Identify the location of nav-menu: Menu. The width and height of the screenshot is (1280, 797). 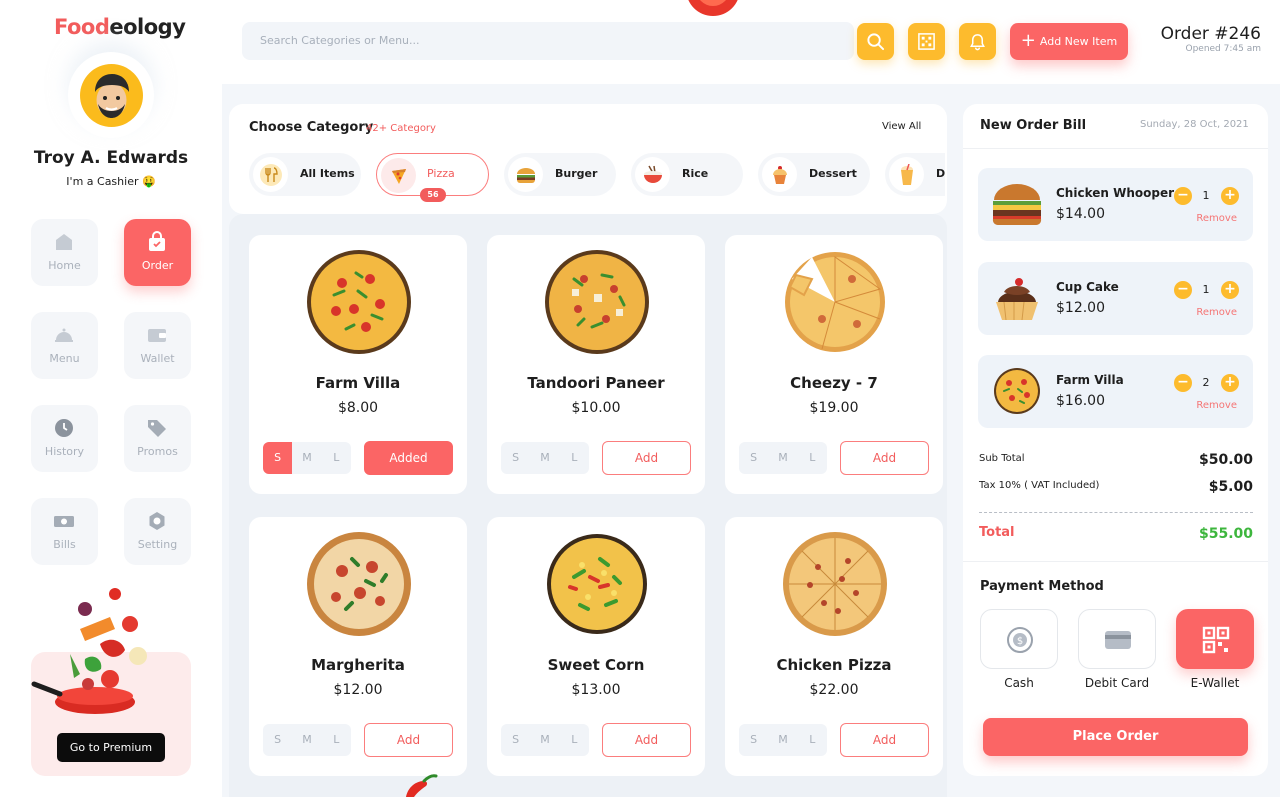
(64, 345).